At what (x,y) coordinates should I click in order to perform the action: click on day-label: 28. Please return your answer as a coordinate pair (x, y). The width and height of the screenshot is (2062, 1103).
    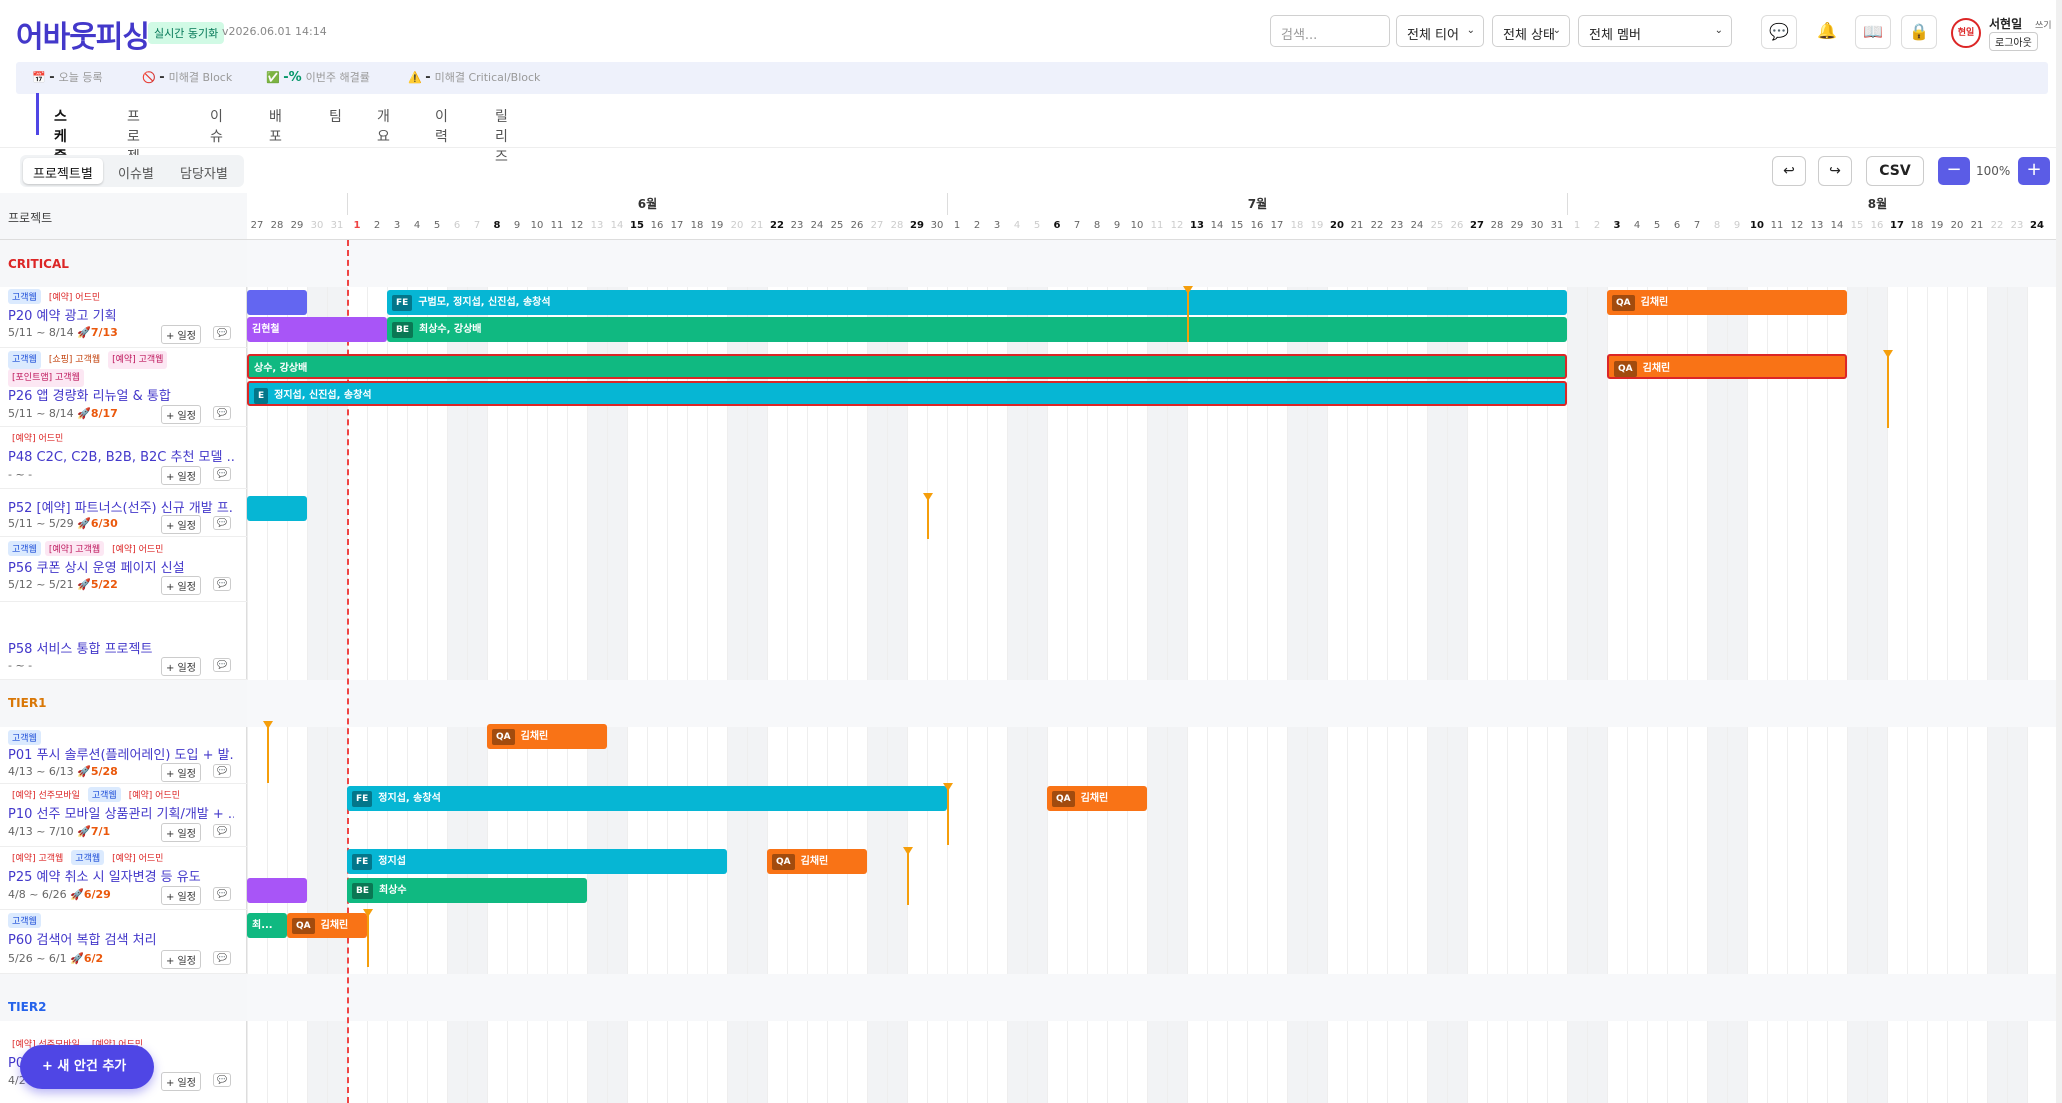
    Looking at the image, I should click on (897, 225).